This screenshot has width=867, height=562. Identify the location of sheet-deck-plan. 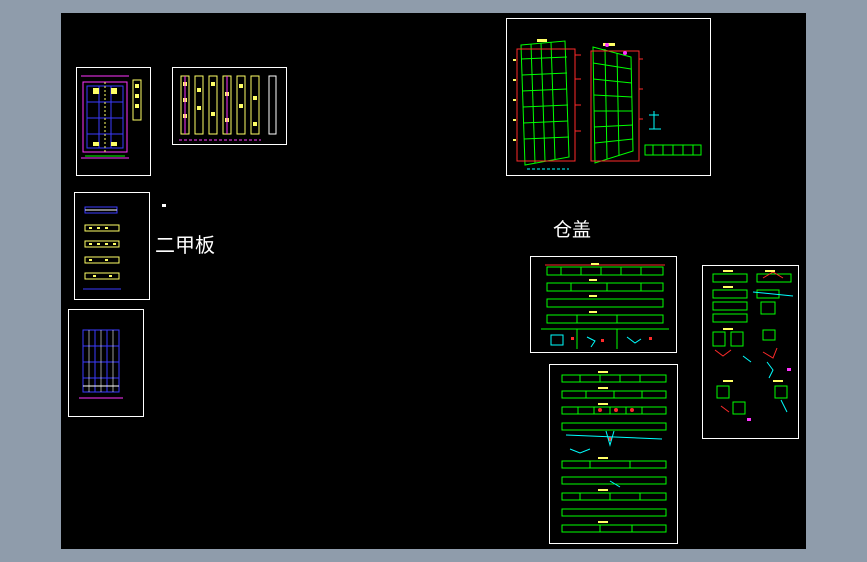
(113, 121).